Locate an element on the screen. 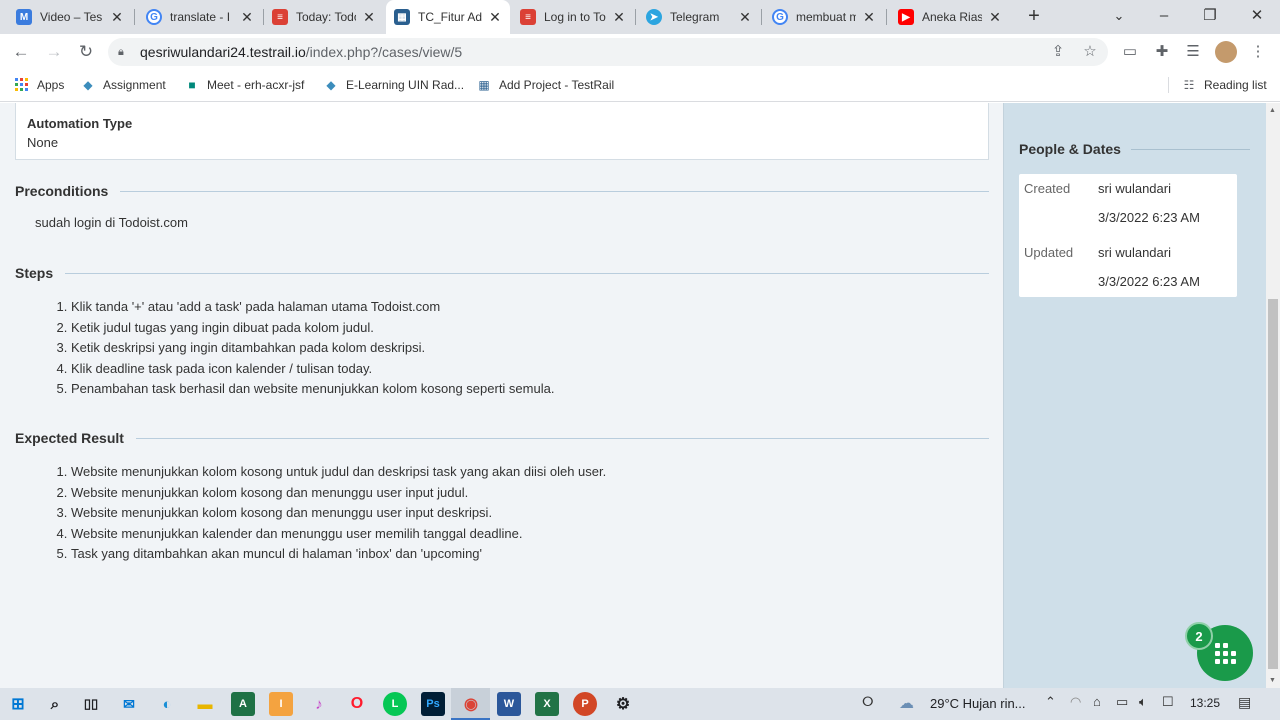 This screenshot has width=1280, height=720. chevron-up-icon: ⌃ is located at coordinates (1050, 702).